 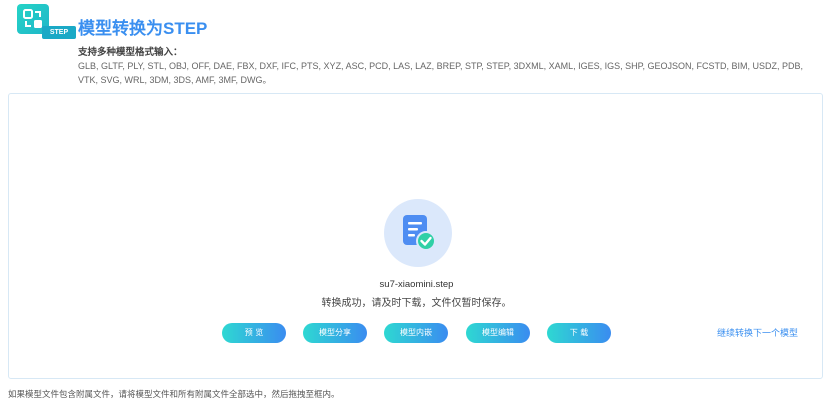 I want to click on convert-next-link: 继续转换下一个模型, so click(x=757, y=332).